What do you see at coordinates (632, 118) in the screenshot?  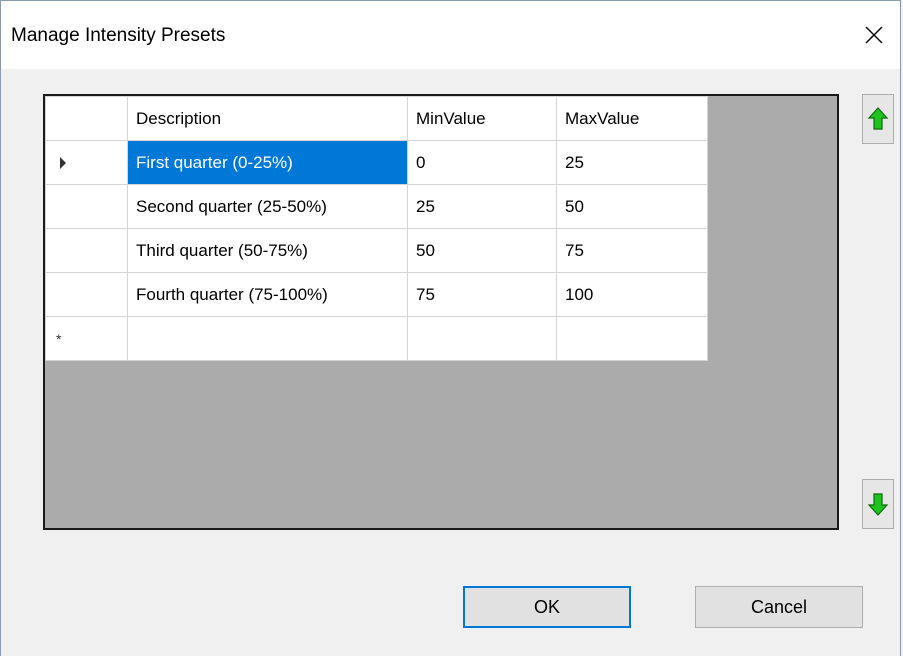 I see `column-header-maxvalue: MaxValue` at bounding box center [632, 118].